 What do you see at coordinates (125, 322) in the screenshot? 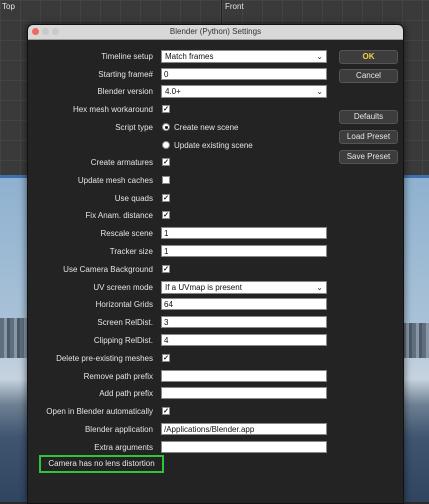
I see `screen-reldist-label: Screen RelDist.` at bounding box center [125, 322].